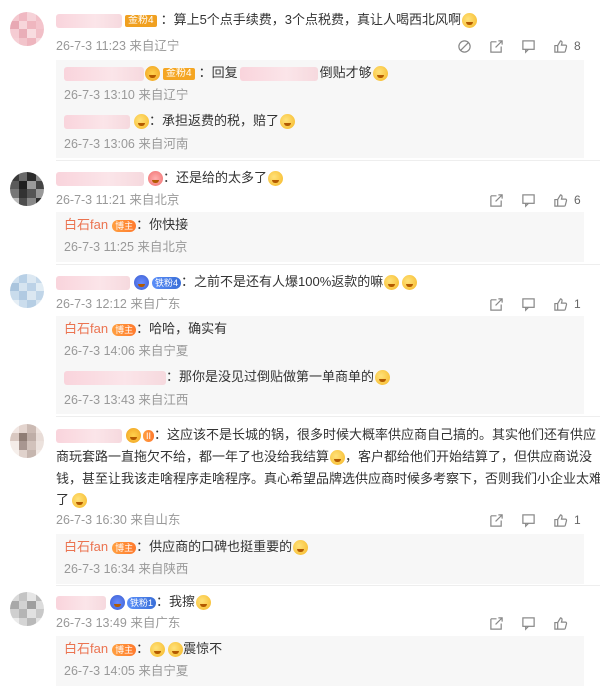  Describe the element at coordinates (577, 200) in the screenshot. I see `like-count: 6` at that location.